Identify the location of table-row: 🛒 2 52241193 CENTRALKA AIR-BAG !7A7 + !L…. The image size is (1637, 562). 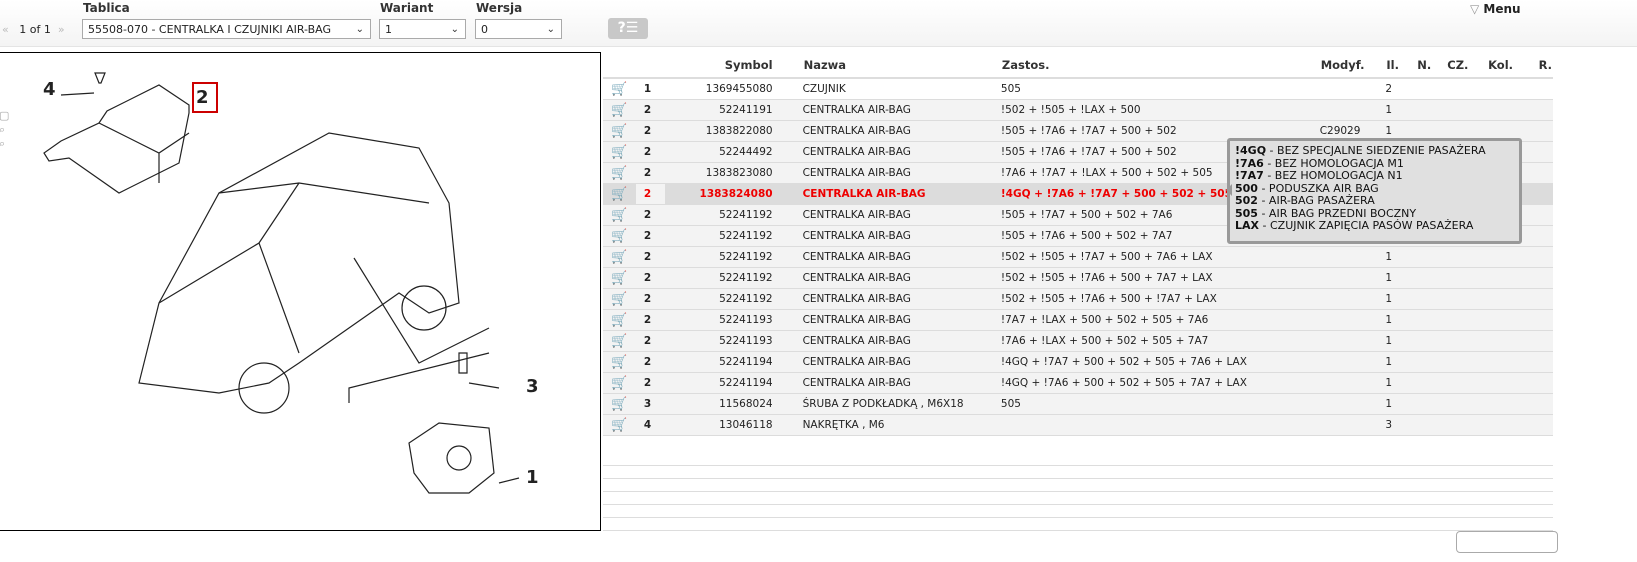
(1078, 320).